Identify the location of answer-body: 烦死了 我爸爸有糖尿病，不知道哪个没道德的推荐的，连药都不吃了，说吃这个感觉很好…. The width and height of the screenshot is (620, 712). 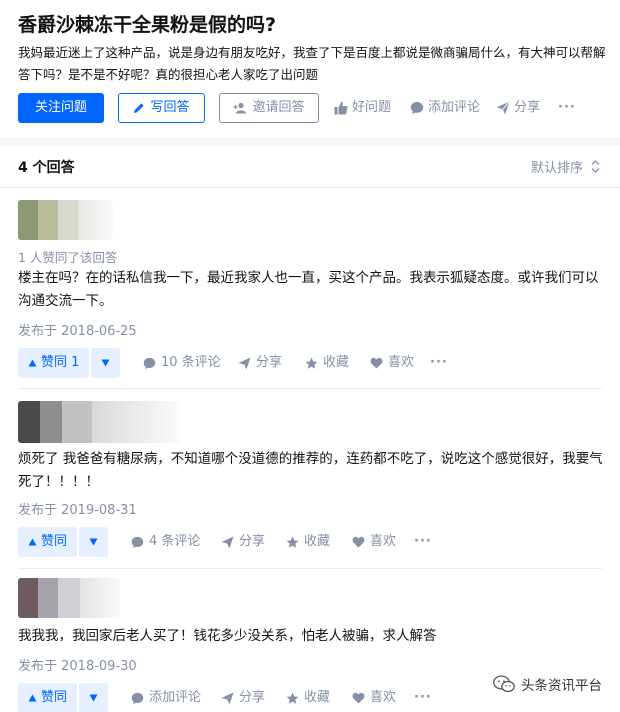
(310, 470).